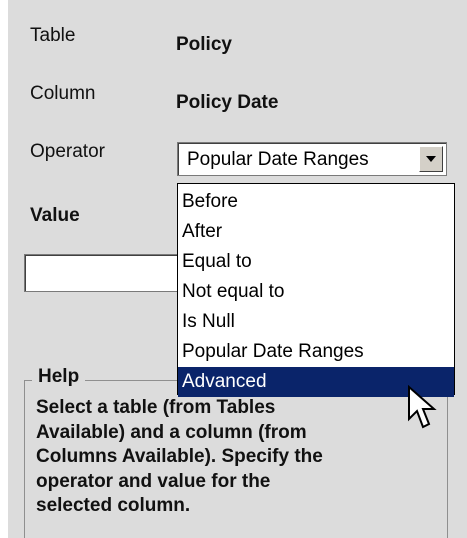  What do you see at coordinates (153, 481) in the screenshot?
I see `help-text-line: operator and value for the` at bounding box center [153, 481].